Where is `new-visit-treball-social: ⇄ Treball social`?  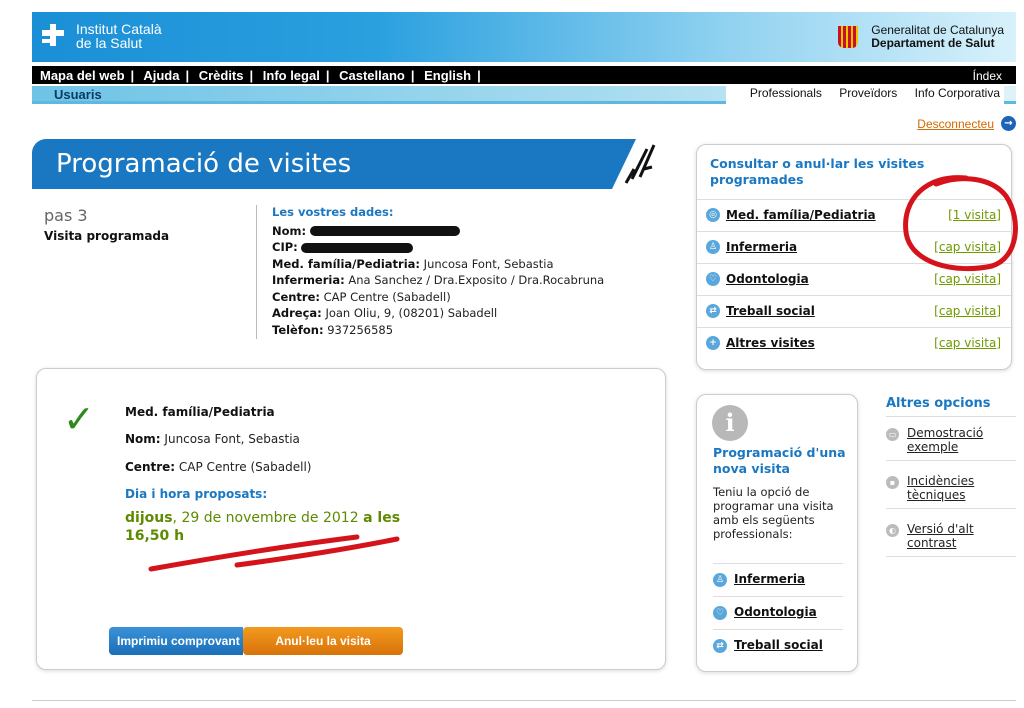 new-visit-treball-social: ⇄ Treball social is located at coordinates (778, 645).